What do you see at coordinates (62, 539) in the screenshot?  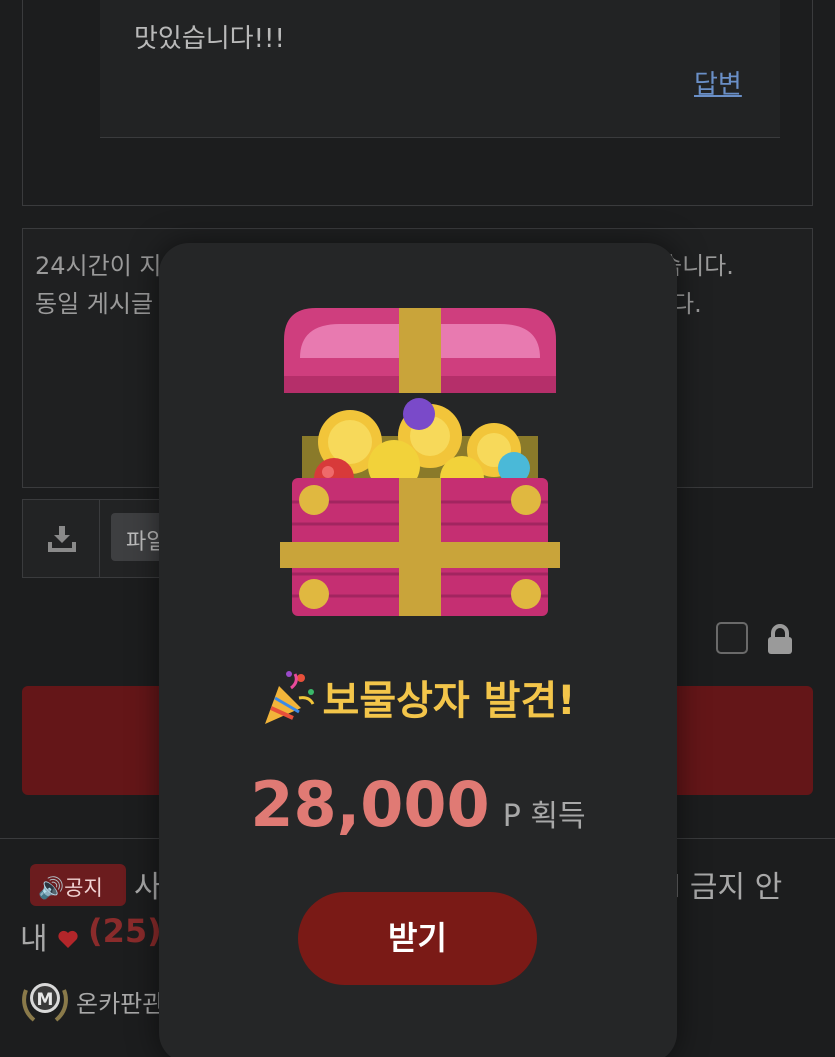 I see `download-icon` at bounding box center [62, 539].